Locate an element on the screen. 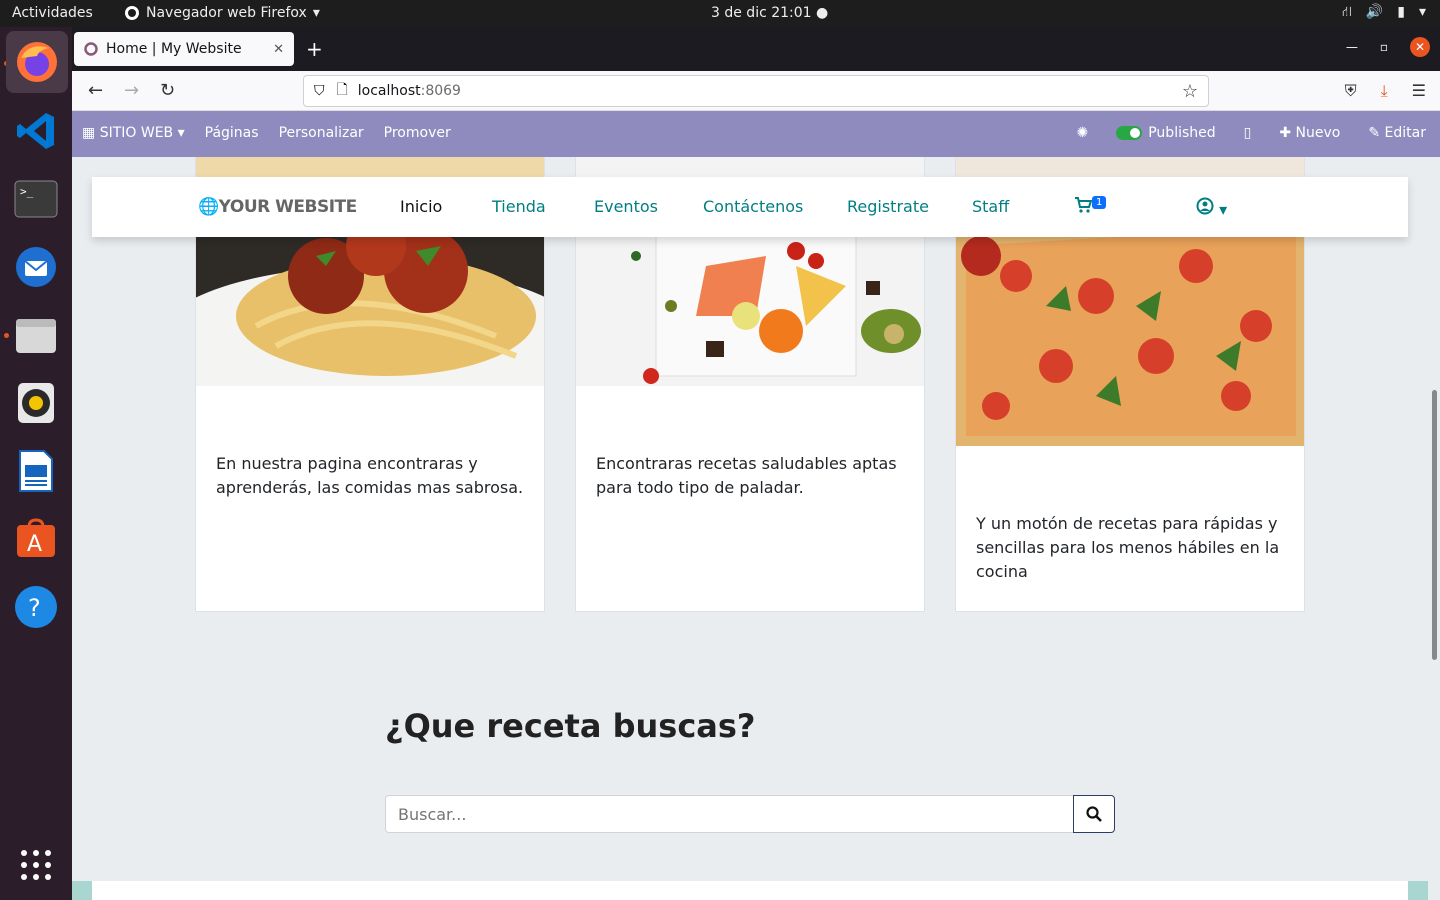 The width and height of the screenshot is (1440, 900). footer-edge is located at coordinates (750, 890).